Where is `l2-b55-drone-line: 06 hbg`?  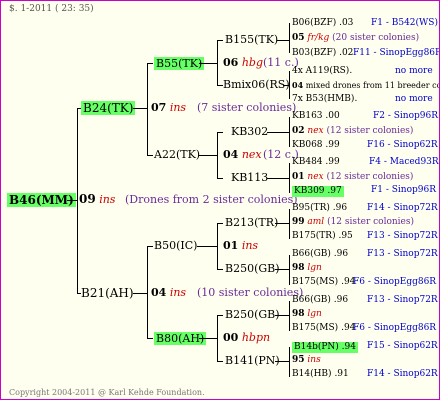
l2-b55-drone-line: 06 hbg is located at coordinates (243, 62).